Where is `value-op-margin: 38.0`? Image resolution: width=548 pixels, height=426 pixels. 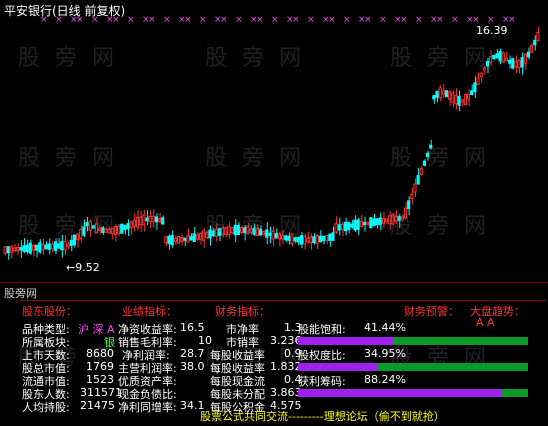
value-op-margin: 38.0 is located at coordinates (192, 366).